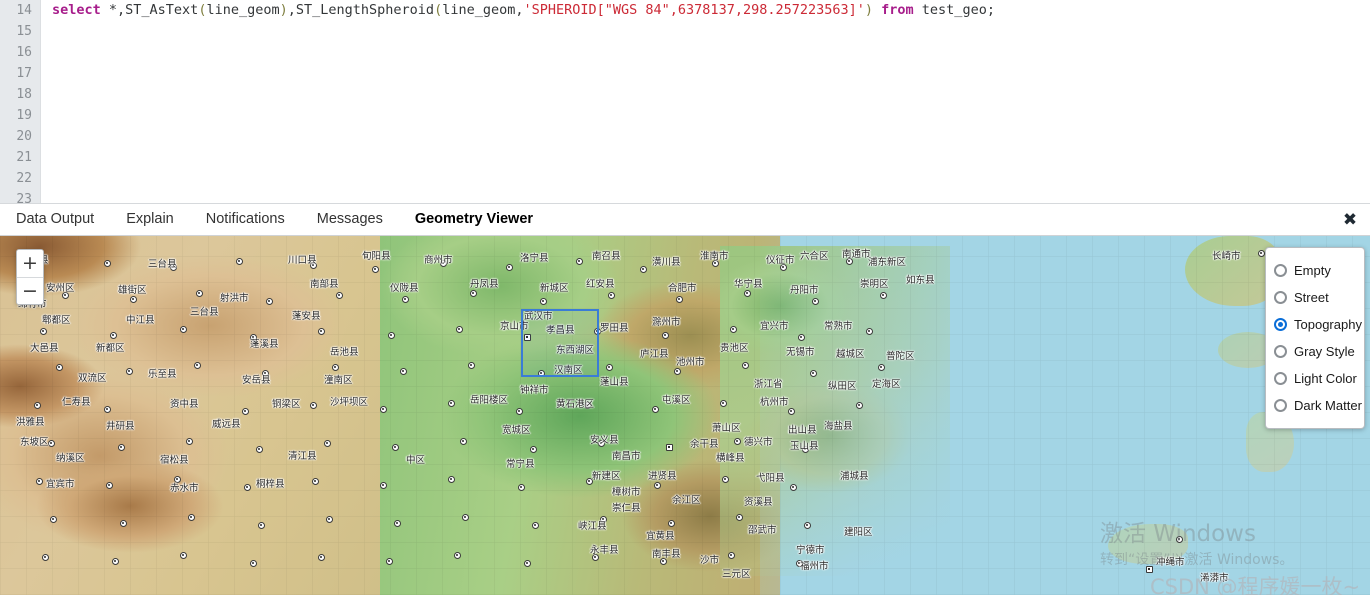 This screenshot has height=595, width=1370. I want to click on layer-option-empty: Empty, so click(1316, 270).